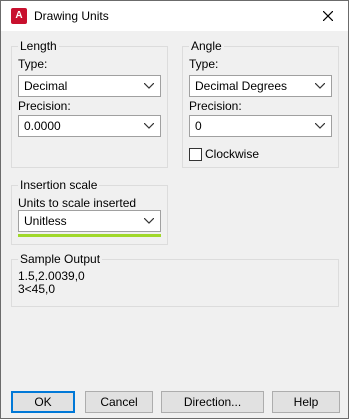 Image resolution: width=349 pixels, height=419 pixels. I want to click on window-title: Drawing Units, so click(71, 16).